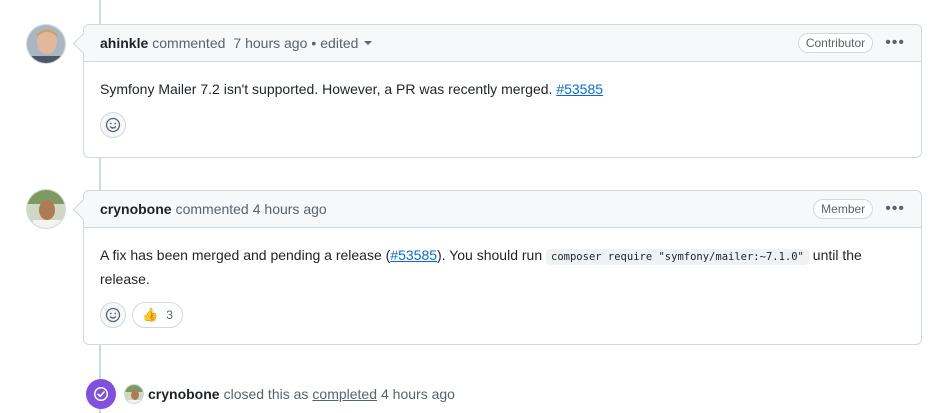  What do you see at coordinates (843, 209) in the screenshot?
I see `role-badge: Member` at bounding box center [843, 209].